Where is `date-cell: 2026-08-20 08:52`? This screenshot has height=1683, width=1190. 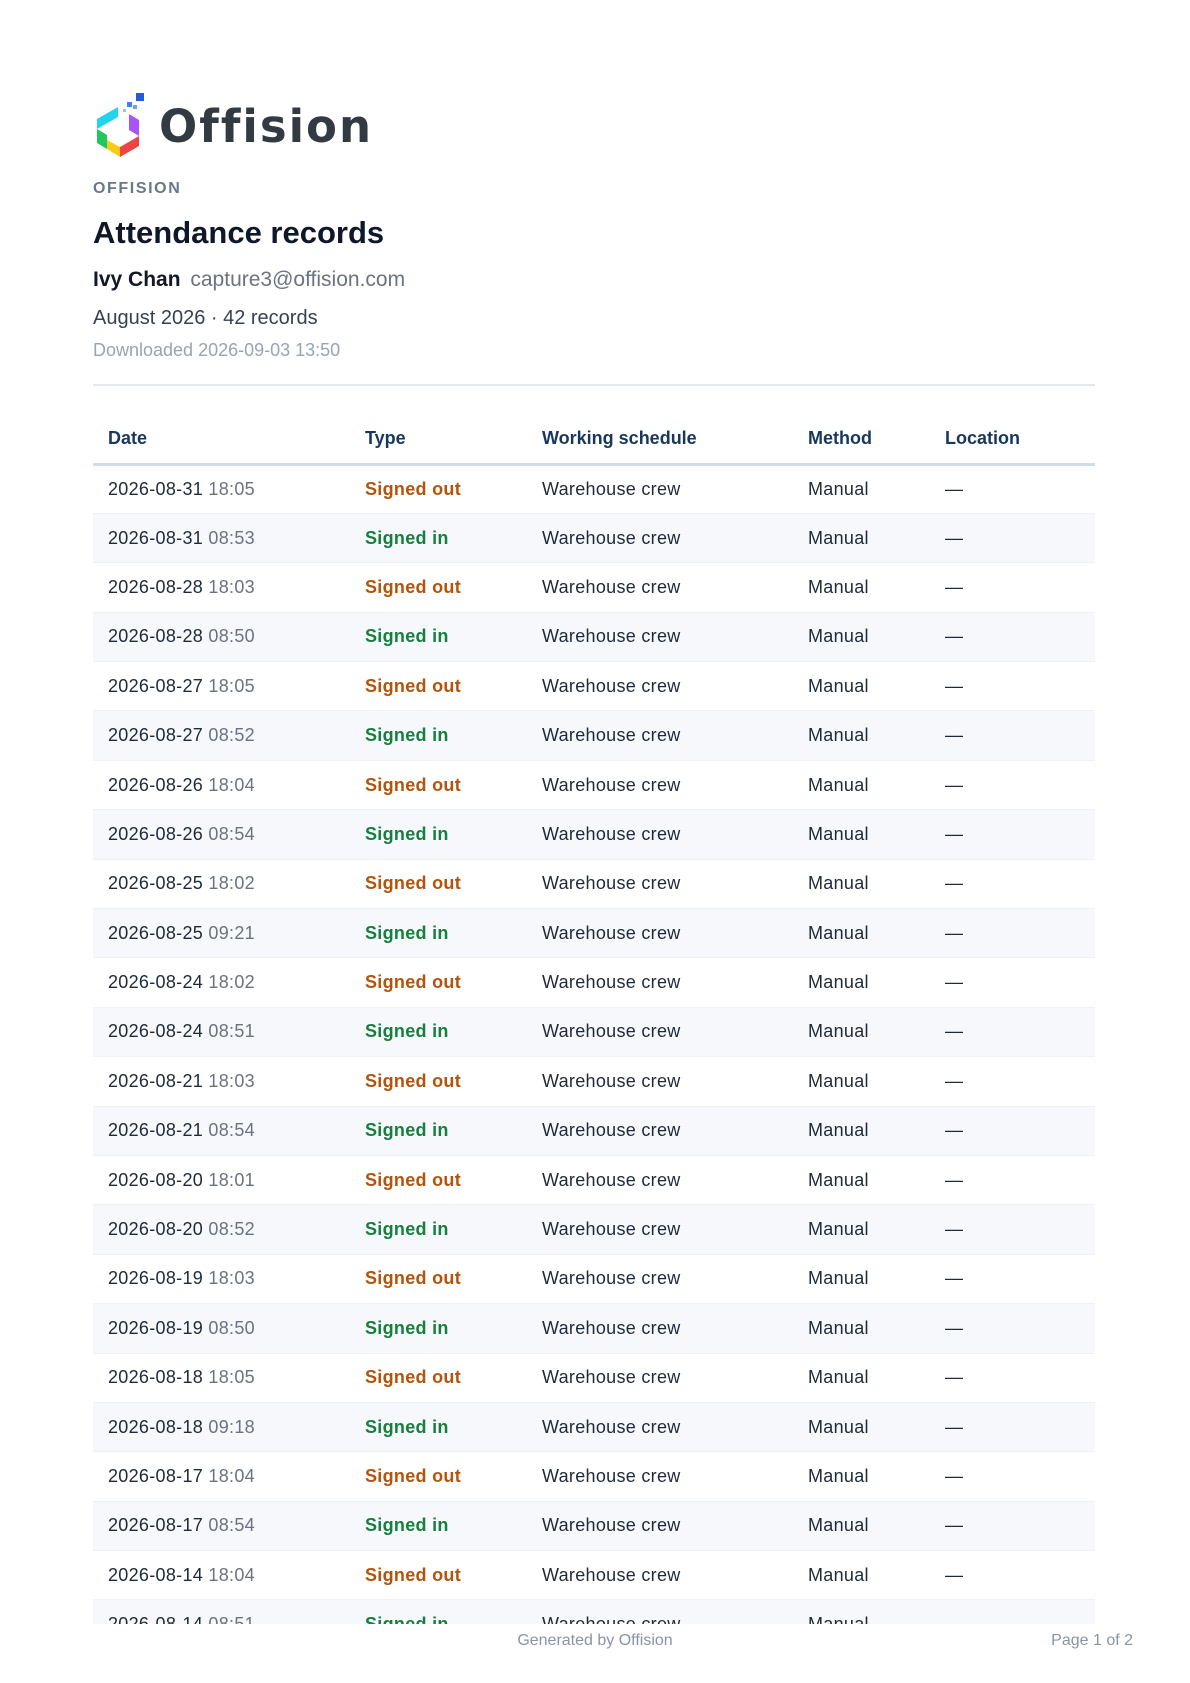 date-cell: 2026-08-20 08:52 is located at coordinates (229, 1229).